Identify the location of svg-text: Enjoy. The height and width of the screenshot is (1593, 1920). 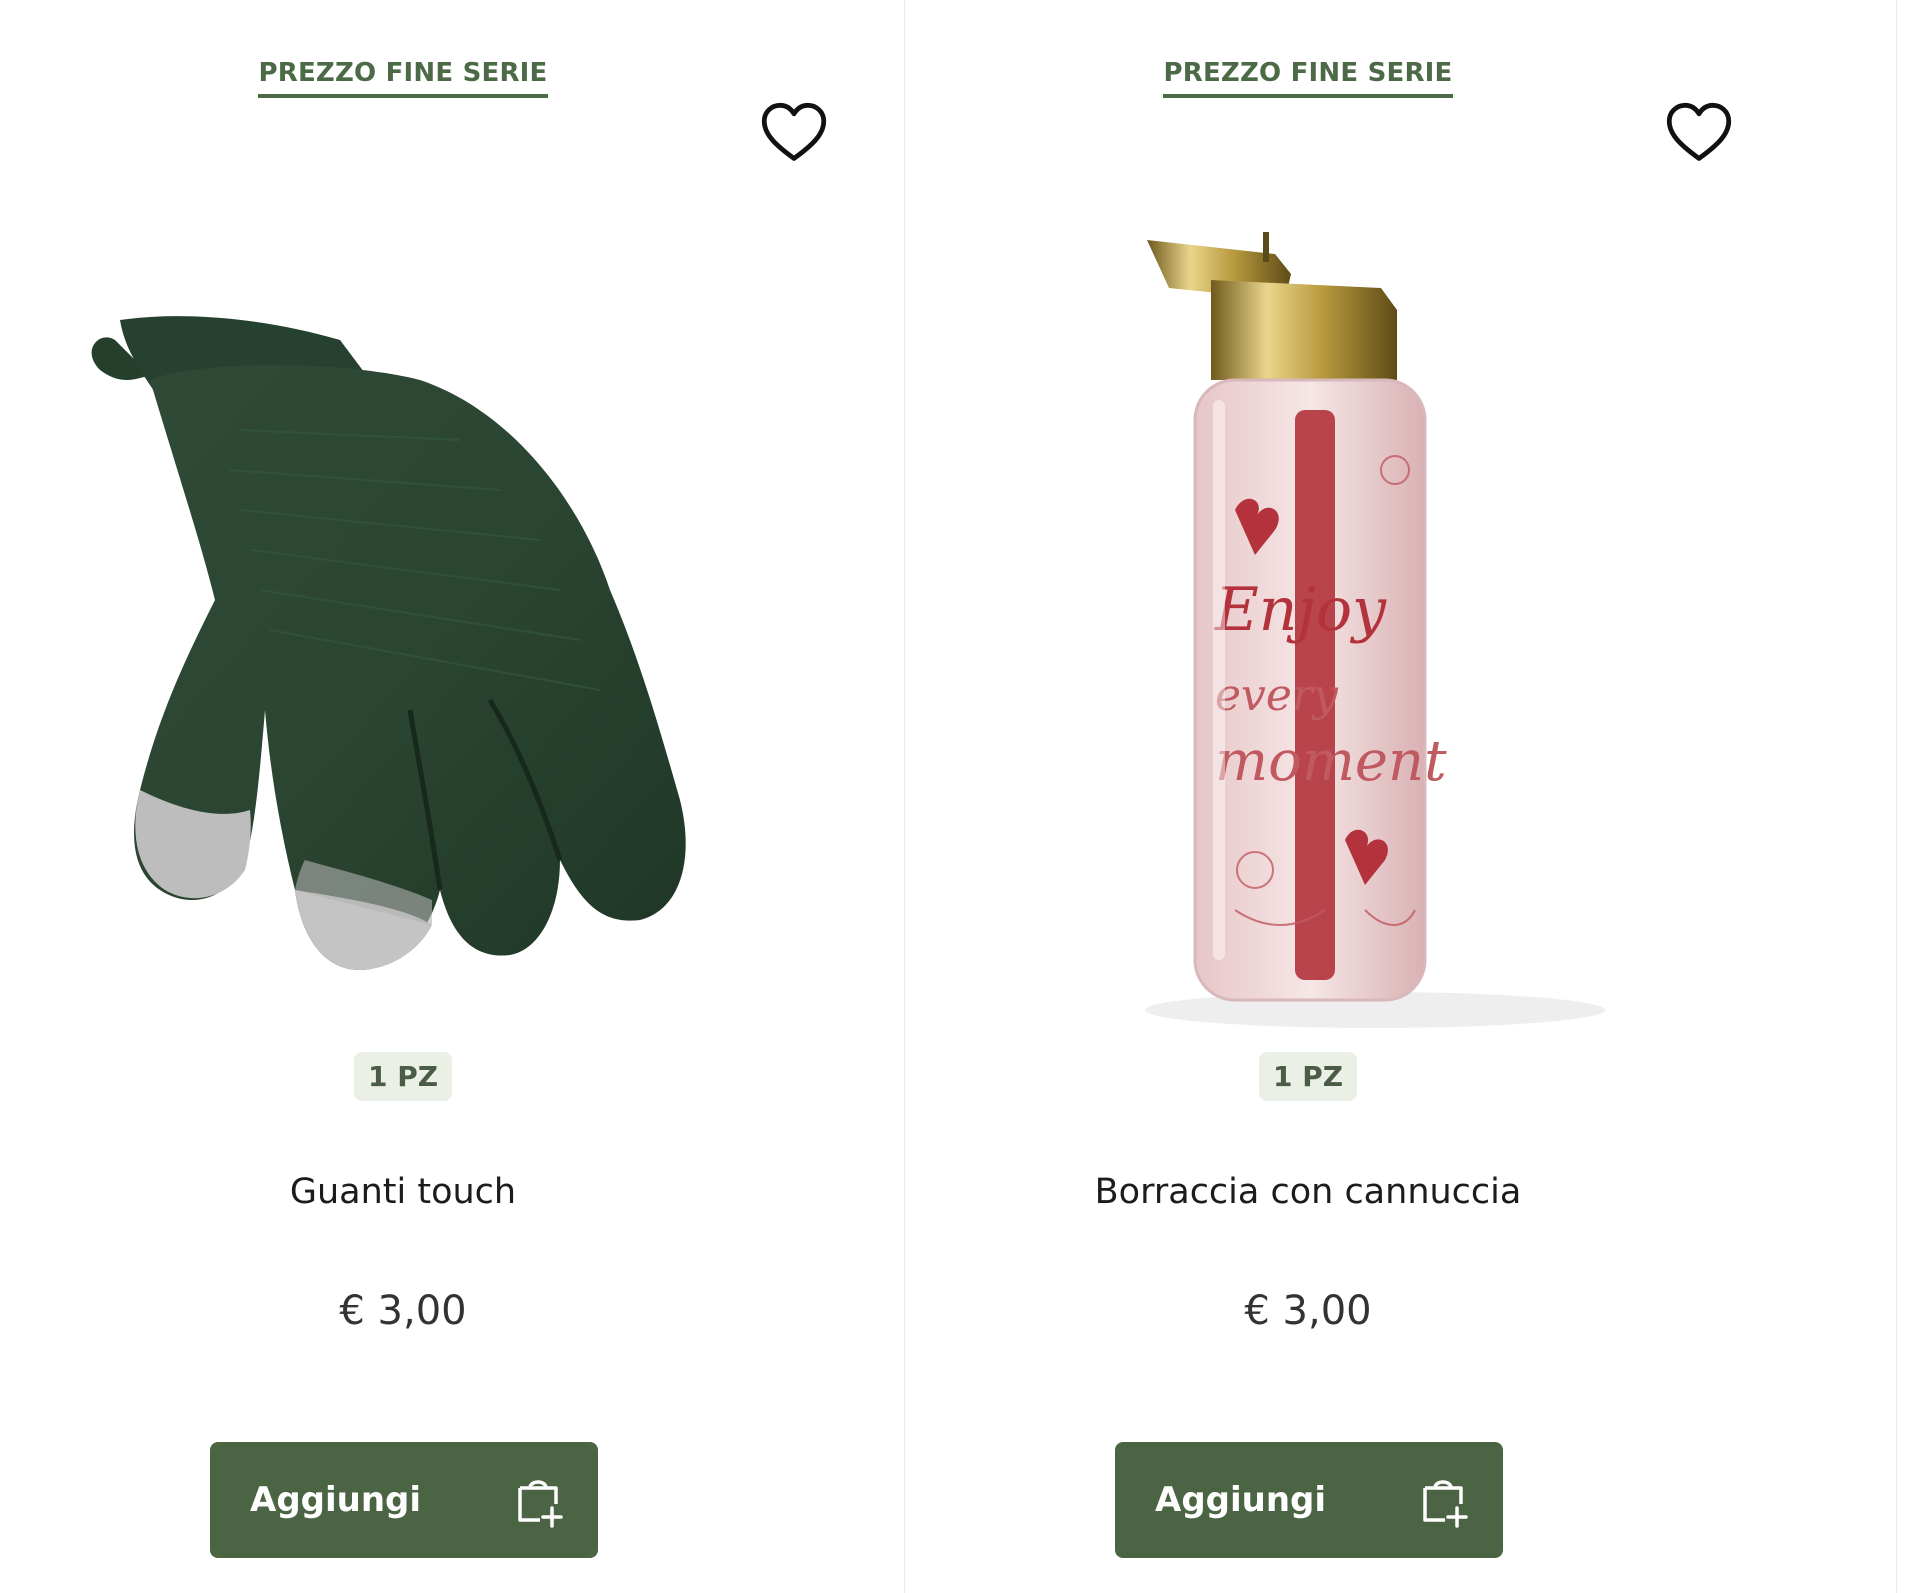
(1300, 610).